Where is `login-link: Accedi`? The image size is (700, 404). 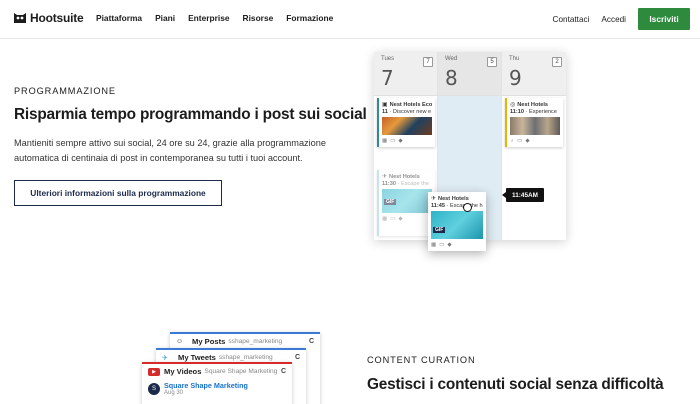 login-link: Accedi is located at coordinates (613, 19).